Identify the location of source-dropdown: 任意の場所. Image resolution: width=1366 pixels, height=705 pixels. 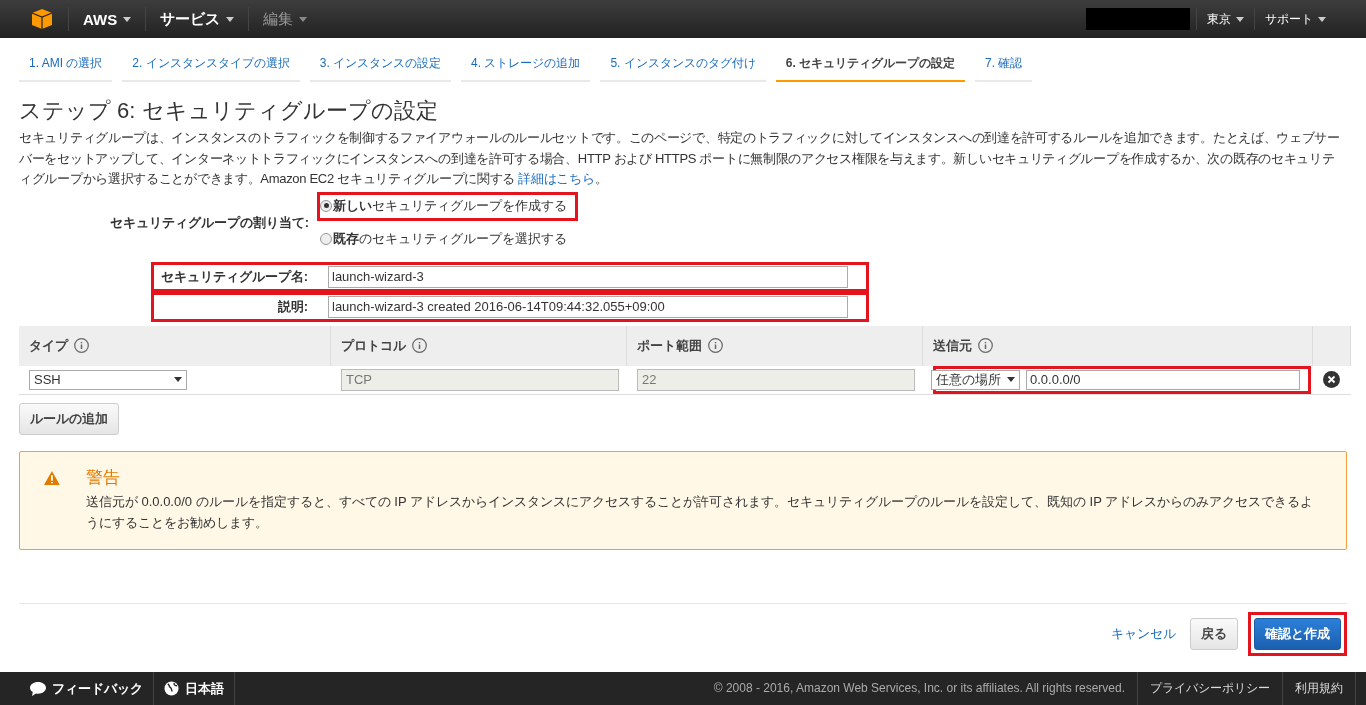
(975, 379).